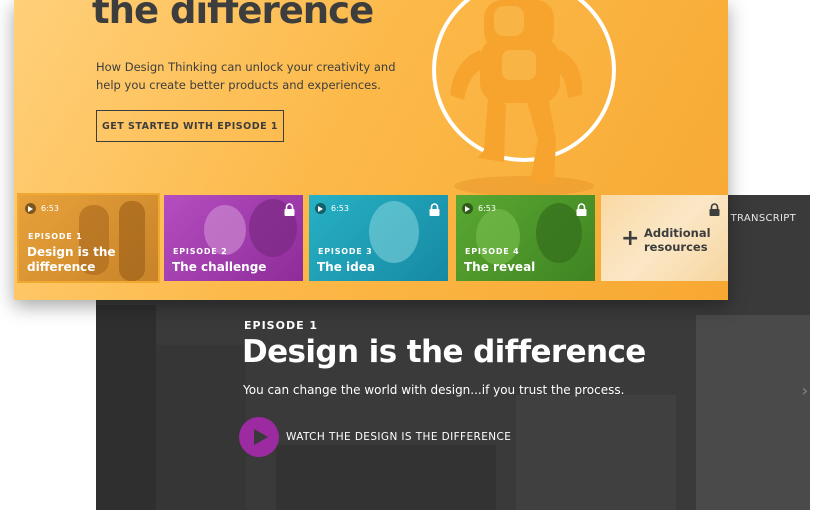 This screenshot has height=510, width=825. I want to click on episode-card-3: 6:53 EPISODE 3 The idea, so click(378, 238).